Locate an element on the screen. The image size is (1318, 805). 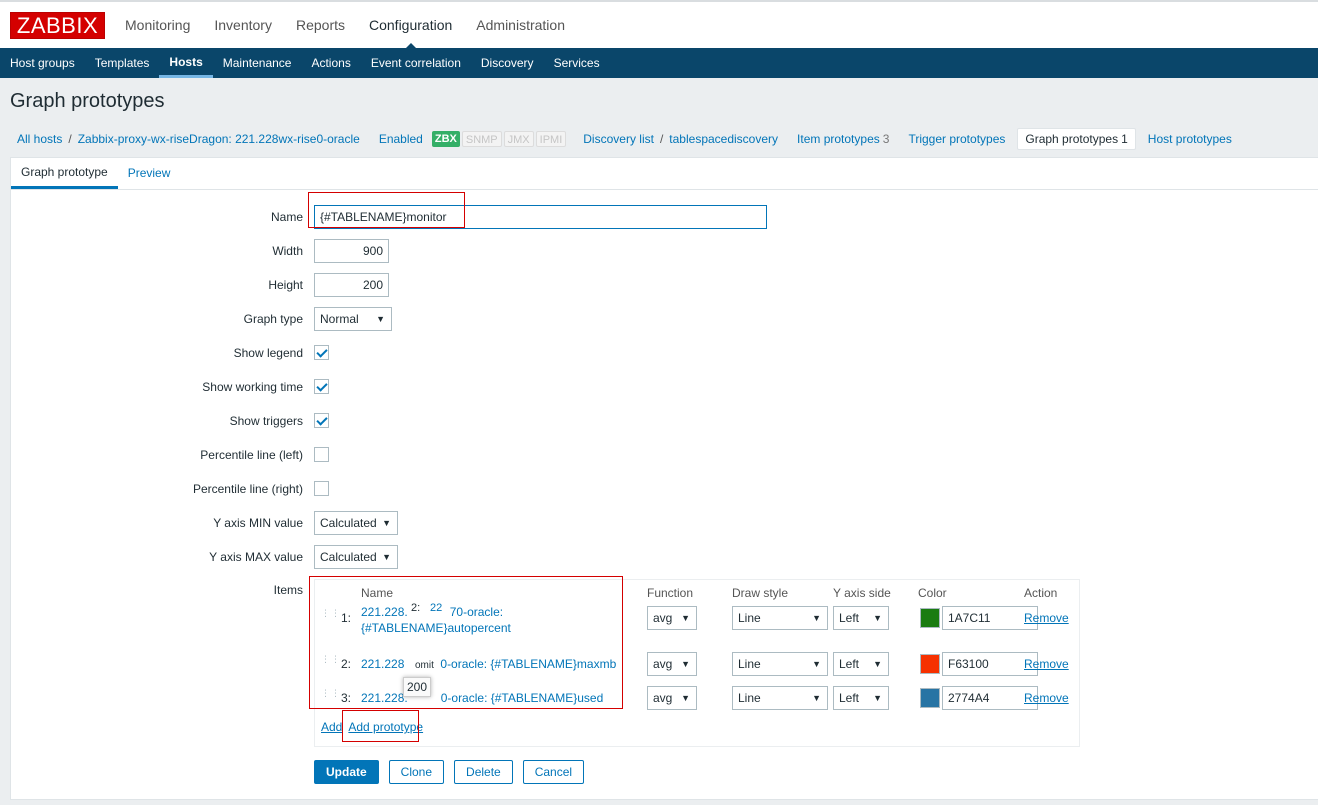
subnav-event-correlation: Event correlation is located at coordinates (416, 63).